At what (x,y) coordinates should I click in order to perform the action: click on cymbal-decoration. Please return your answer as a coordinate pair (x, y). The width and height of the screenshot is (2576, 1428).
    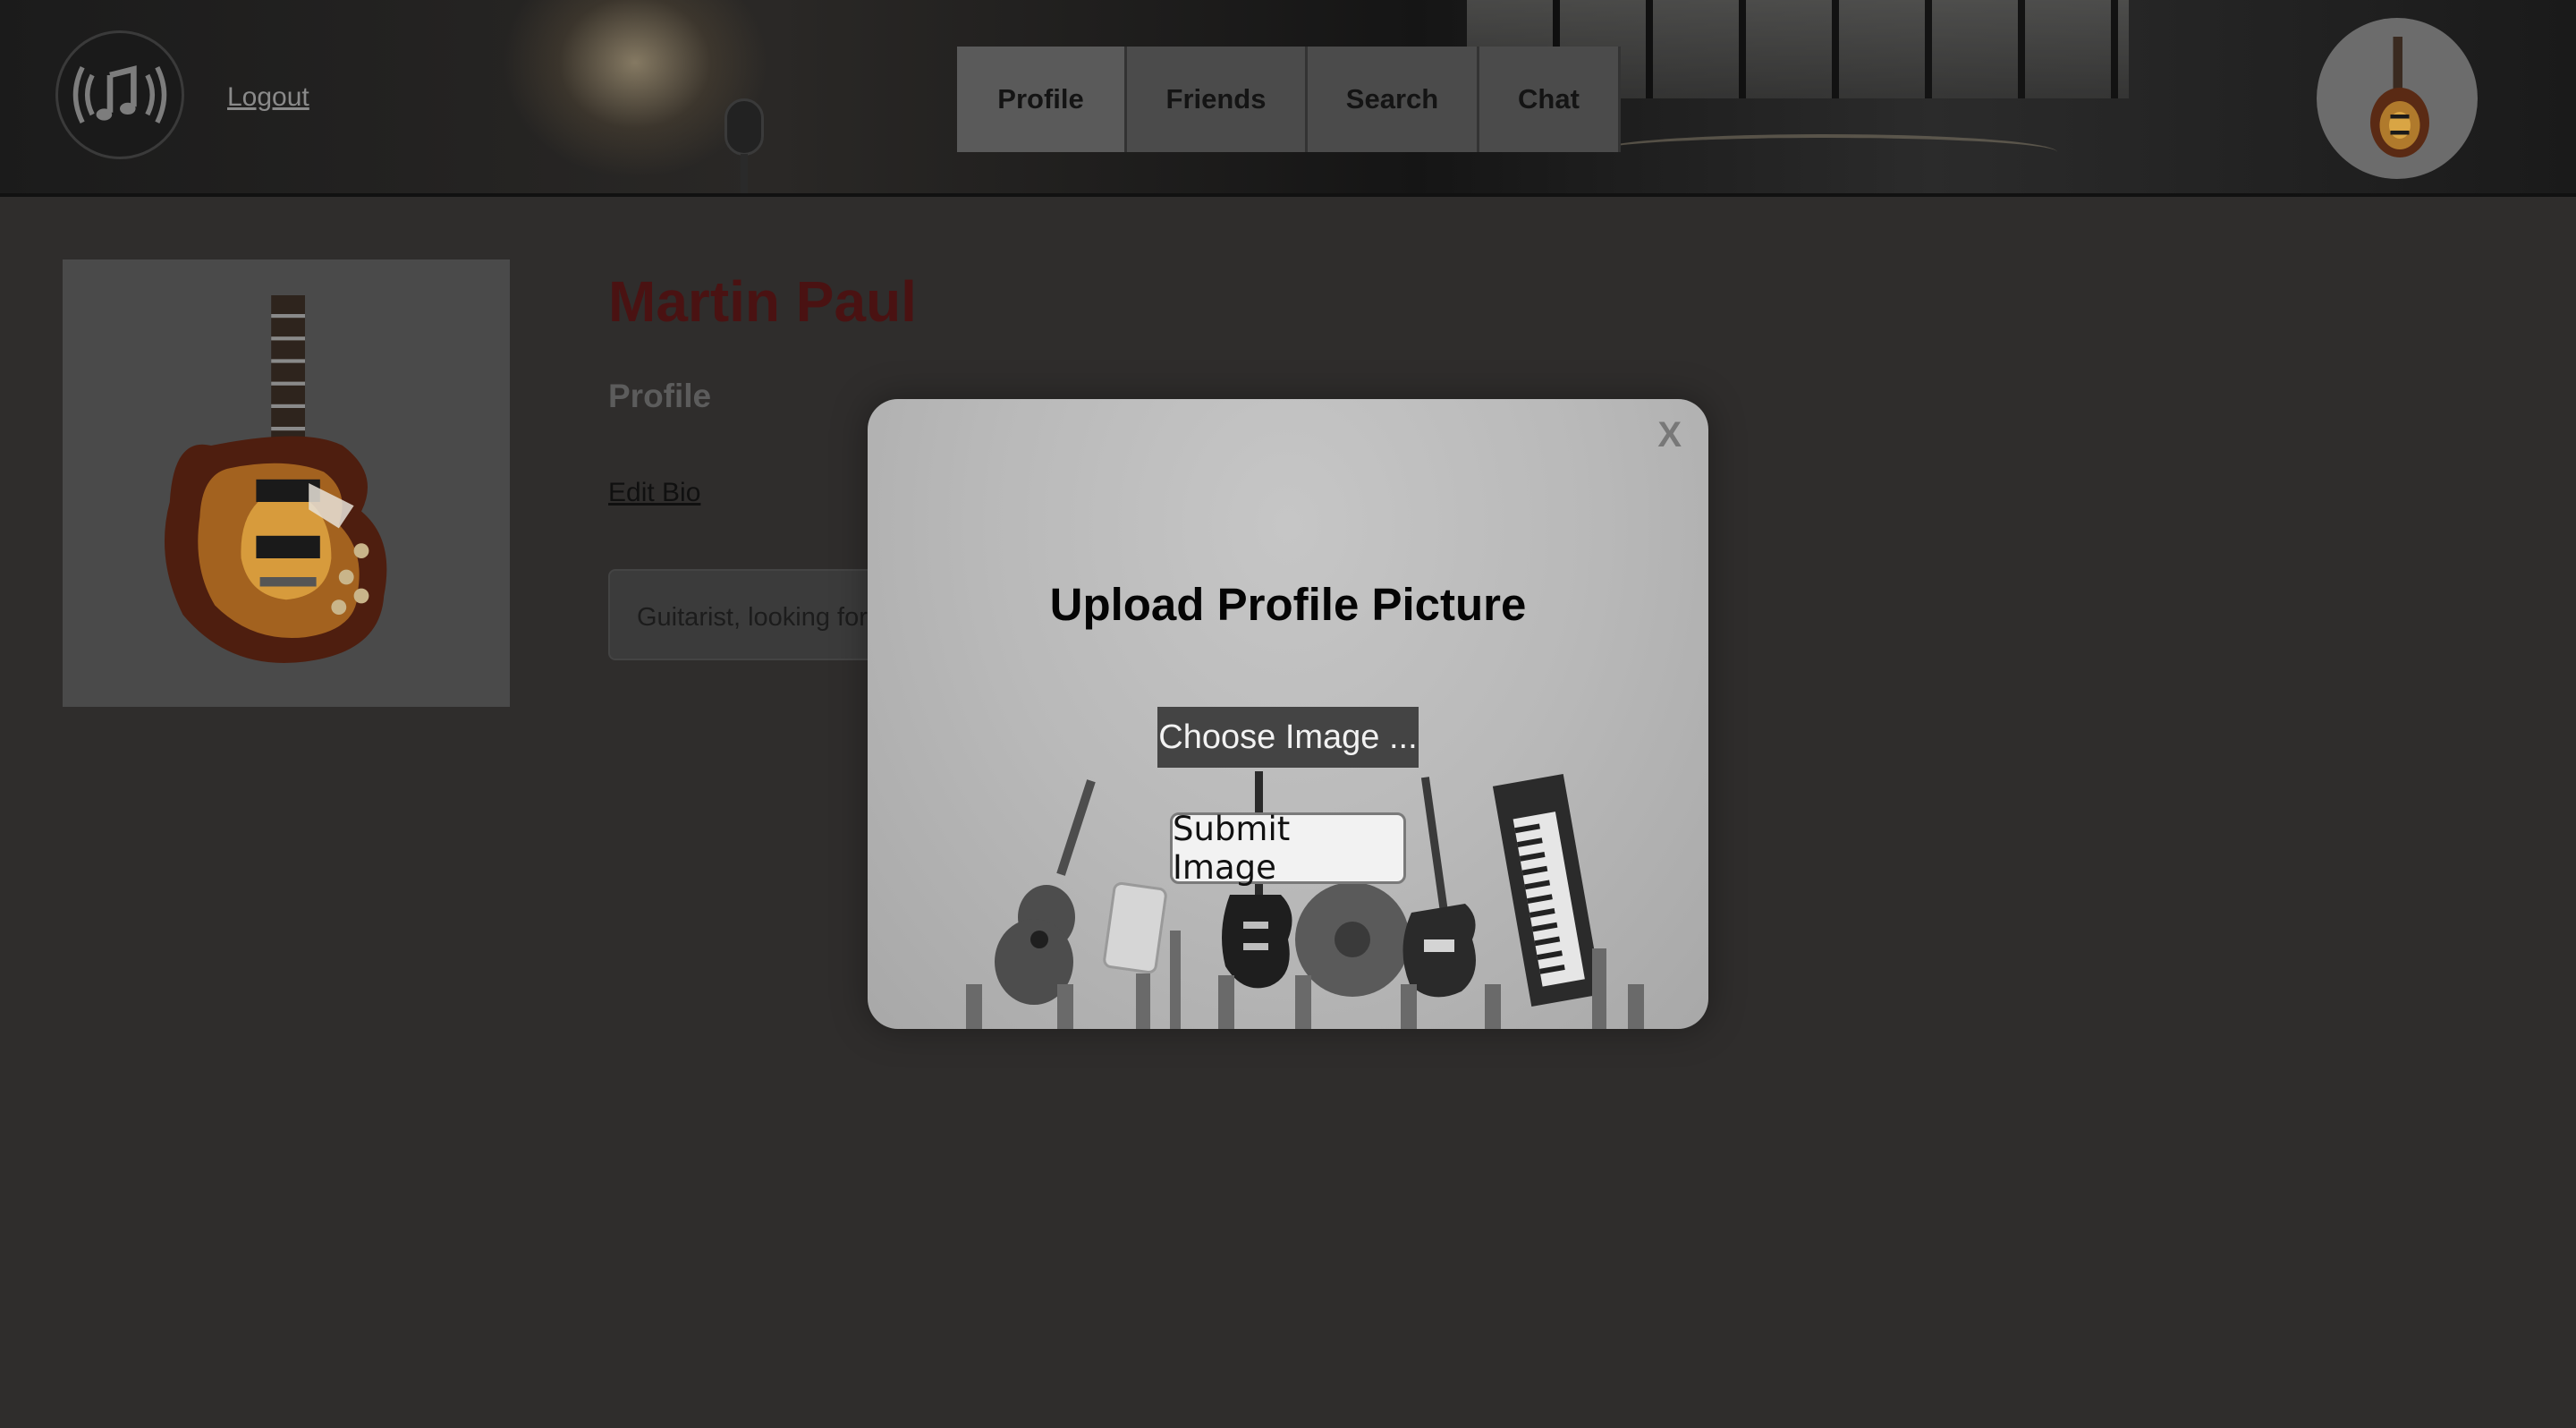
    Looking at the image, I should click on (1824, 152).